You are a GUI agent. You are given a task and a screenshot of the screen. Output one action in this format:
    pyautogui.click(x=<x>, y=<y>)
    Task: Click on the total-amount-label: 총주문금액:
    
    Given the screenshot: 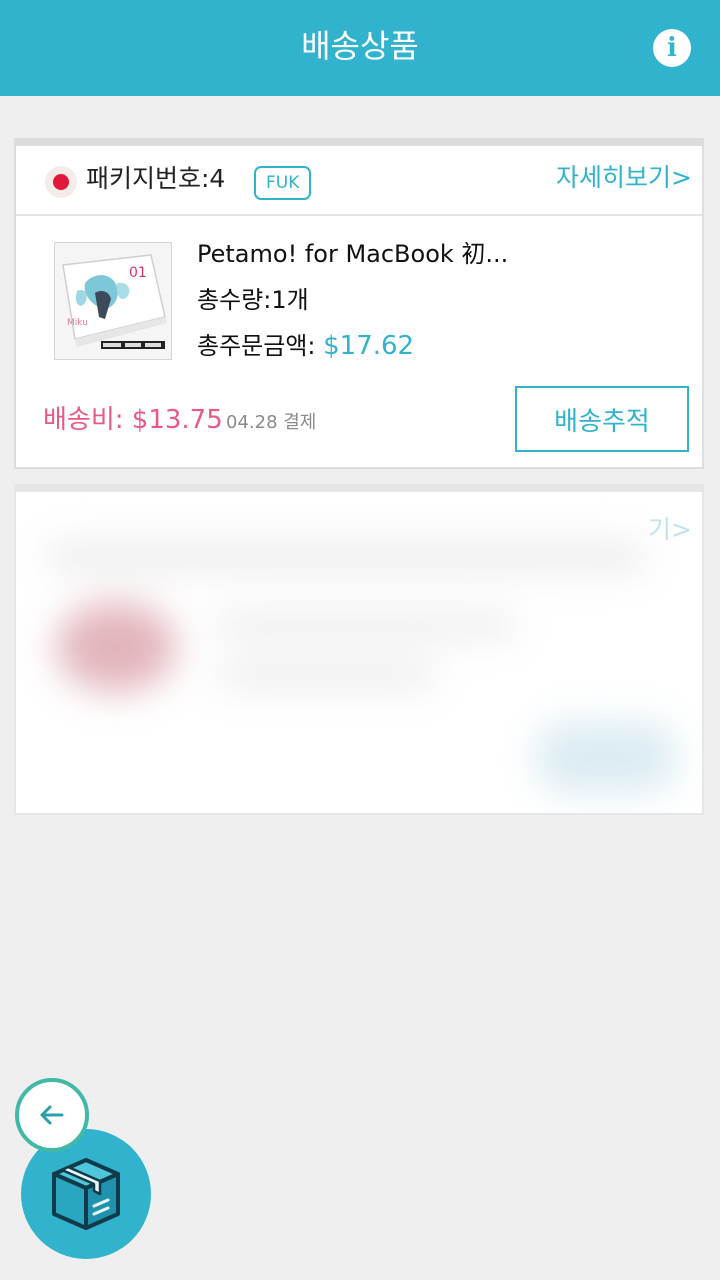 What is the action you would take?
    pyautogui.click(x=260, y=346)
    